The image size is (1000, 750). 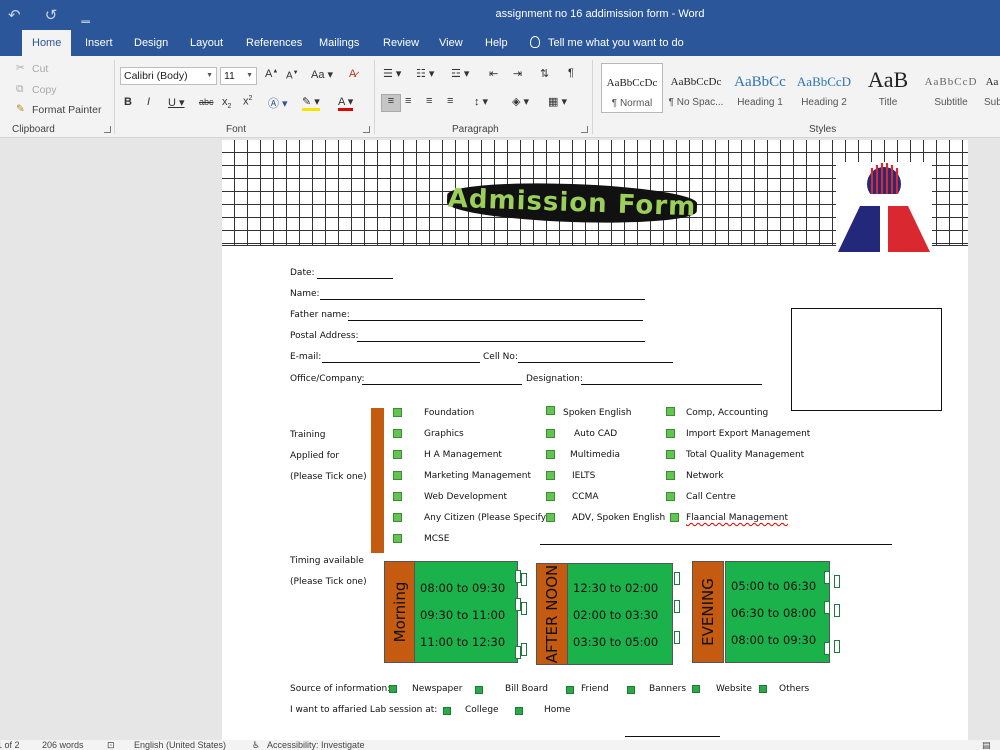 I want to click on tab-help: Help, so click(x=496, y=43).